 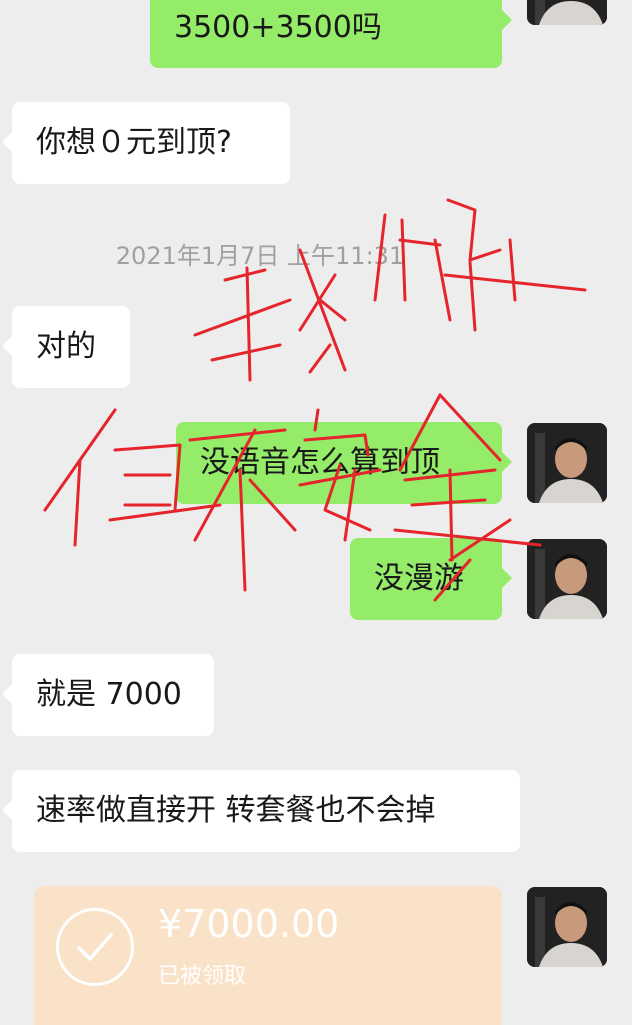 What do you see at coordinates (261, 811) in the screenshot?
I see `chat-bubble-incoming: 速率做直接开 转套餐也不会掉` at bounding box center [261, 811].